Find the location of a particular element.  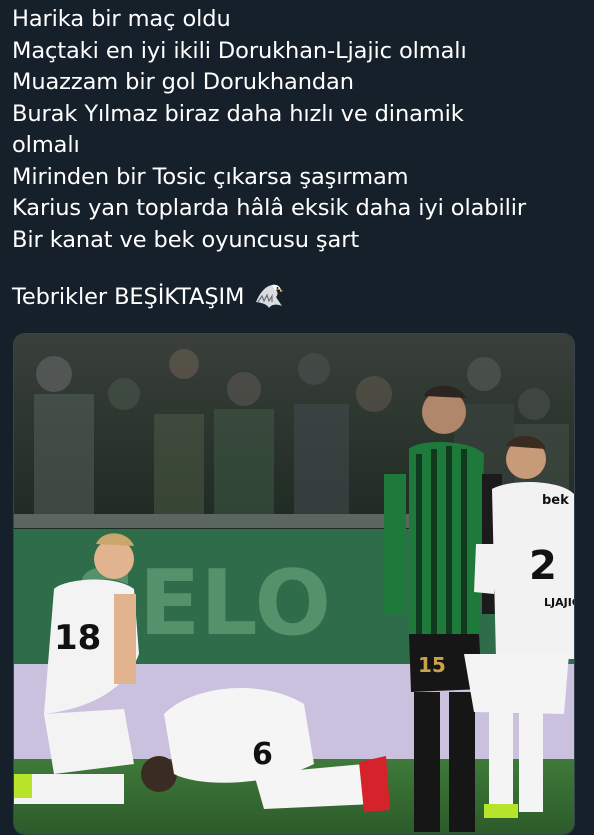

player-name-right: LJAJIC is located at coordinates (559, 602).